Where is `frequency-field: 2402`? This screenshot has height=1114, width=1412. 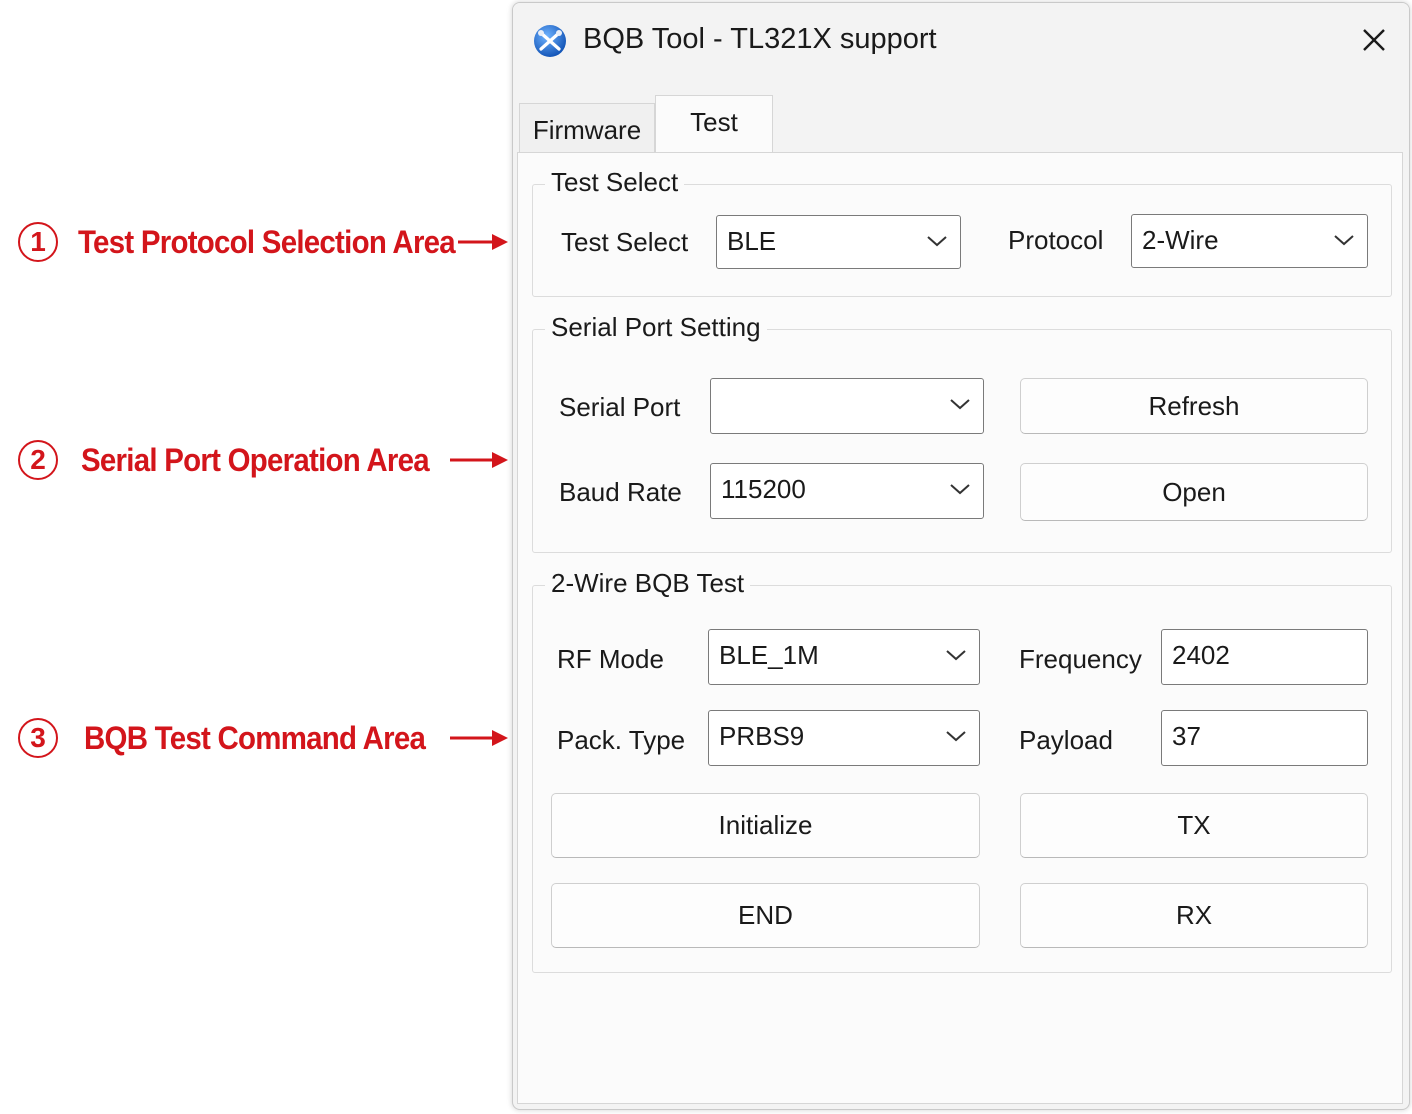
frequency-field: 2402 is located at coordinates (1264, 657).